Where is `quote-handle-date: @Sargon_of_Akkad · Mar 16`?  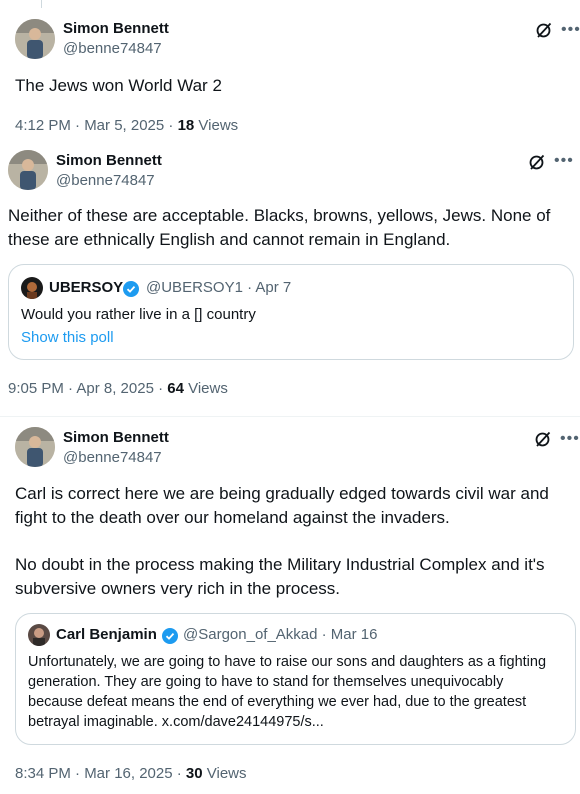 quote-handle-date: @Sargon_of_Akkad · Mar 16 is located at coordinates (280, 634).